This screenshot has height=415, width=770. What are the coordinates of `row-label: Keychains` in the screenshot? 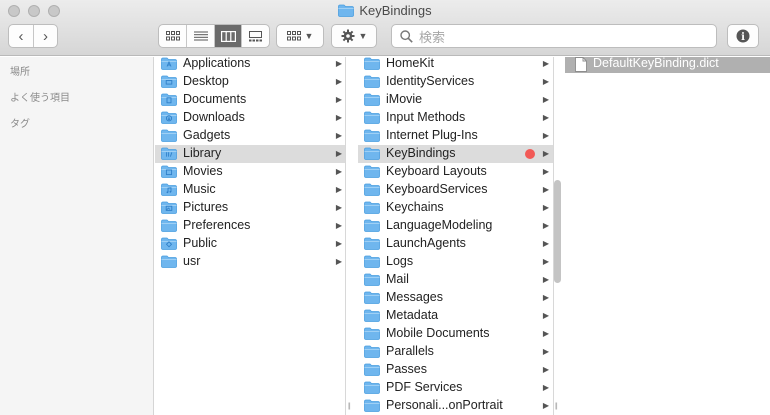 It's located at (415, 207).